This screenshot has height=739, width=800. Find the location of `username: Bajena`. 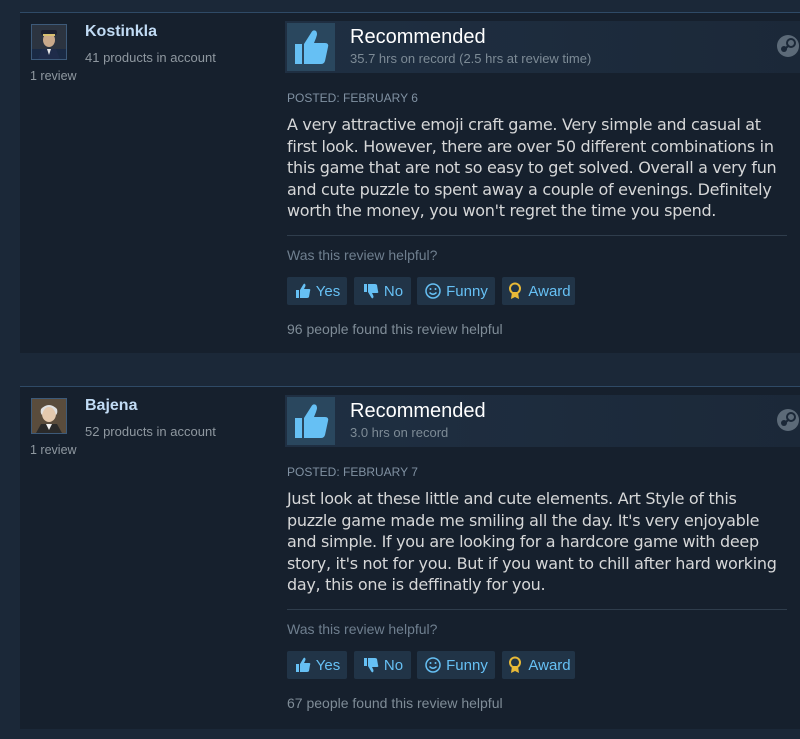

username: Bajena is located at coordinates (111, 406).